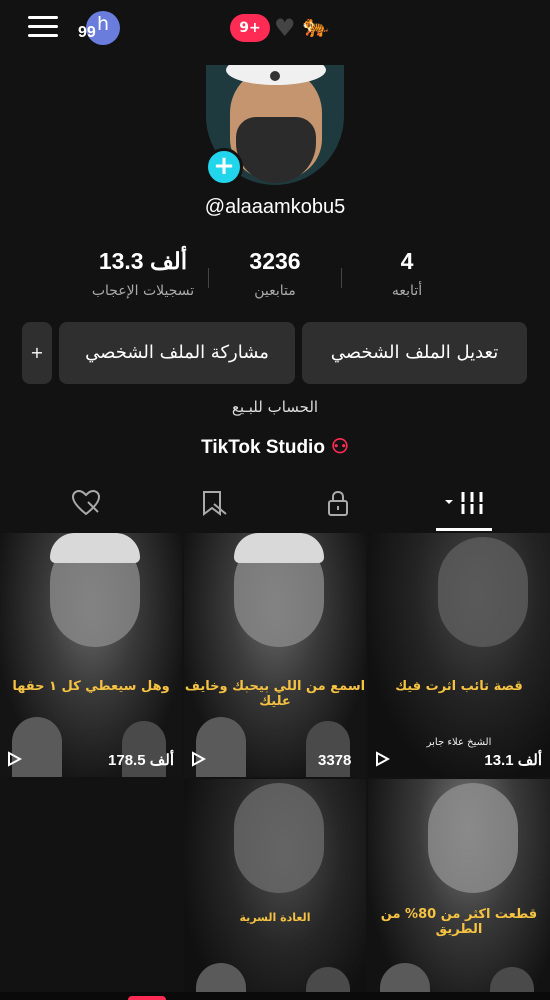 The height and width of the screenshot is (1000, 550). Describe the element at coordinates (275, 76) in the screenshot. I see `avatar-mark` at that location.